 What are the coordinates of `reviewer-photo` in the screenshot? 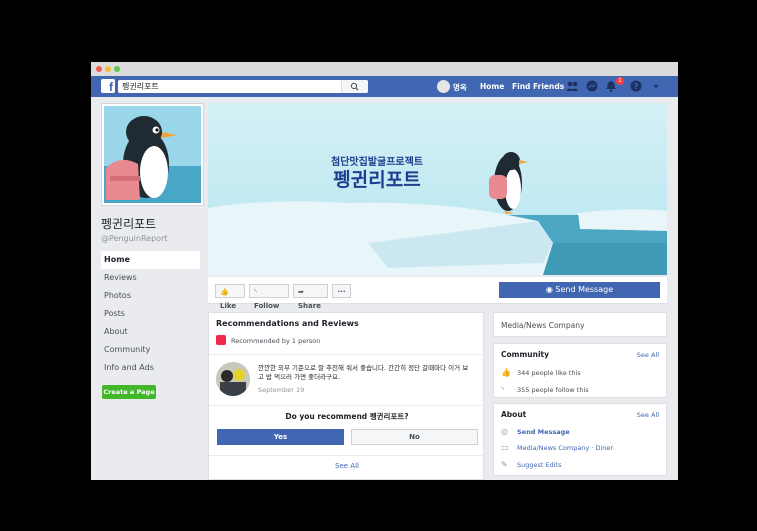 It's located at (233, 379).